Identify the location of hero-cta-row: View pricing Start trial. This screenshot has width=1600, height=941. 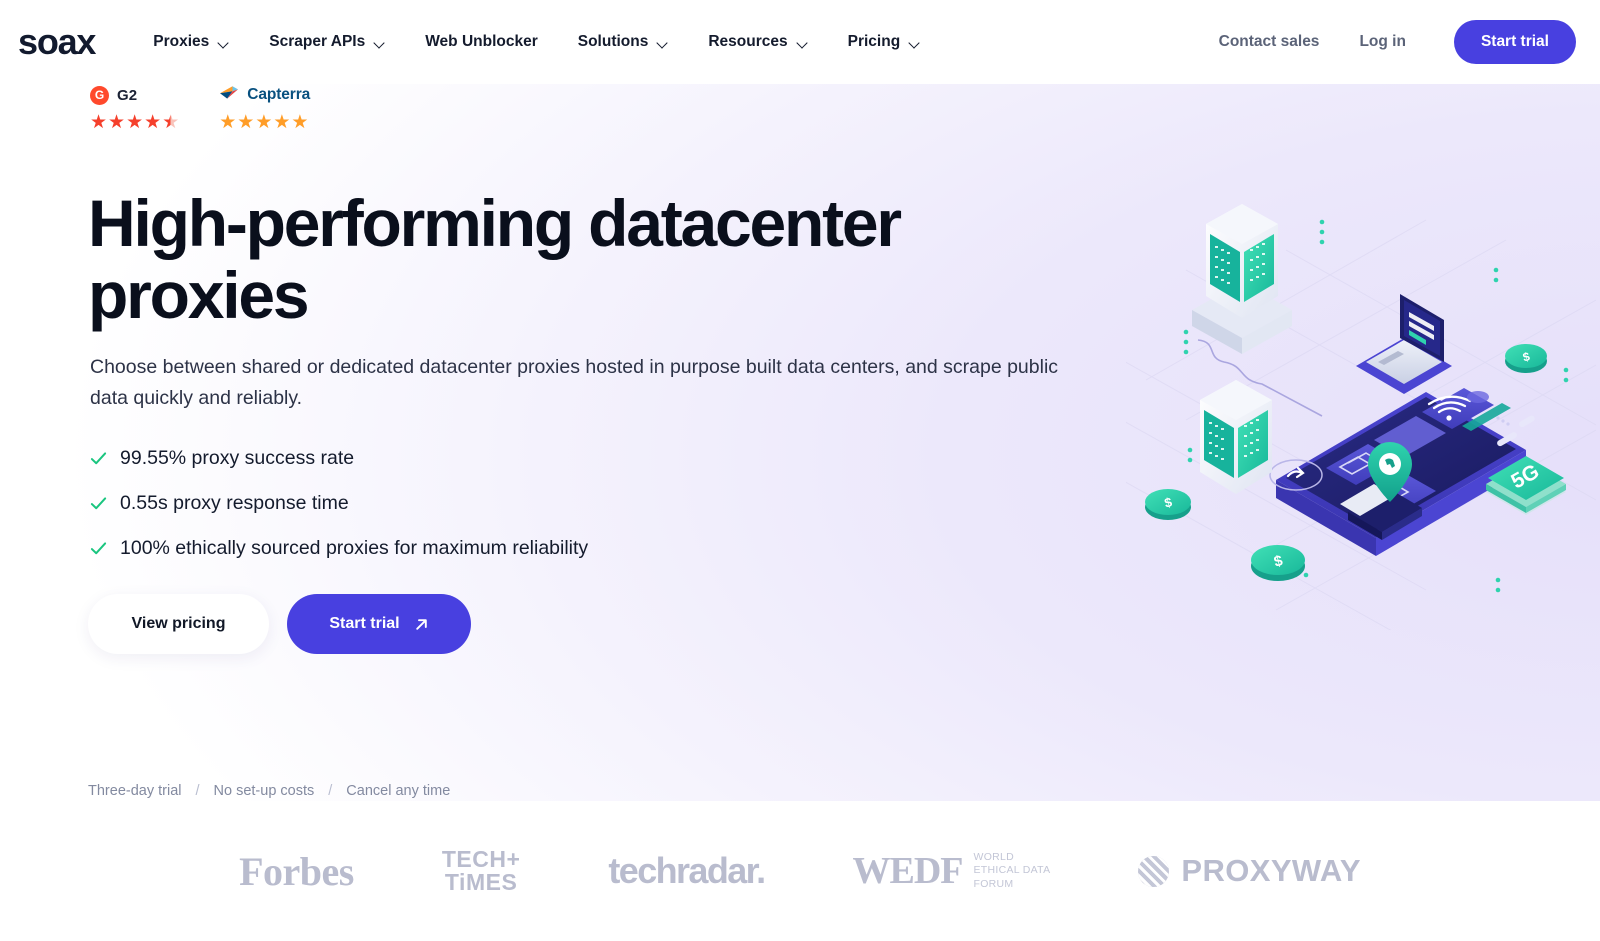
(279, 624).